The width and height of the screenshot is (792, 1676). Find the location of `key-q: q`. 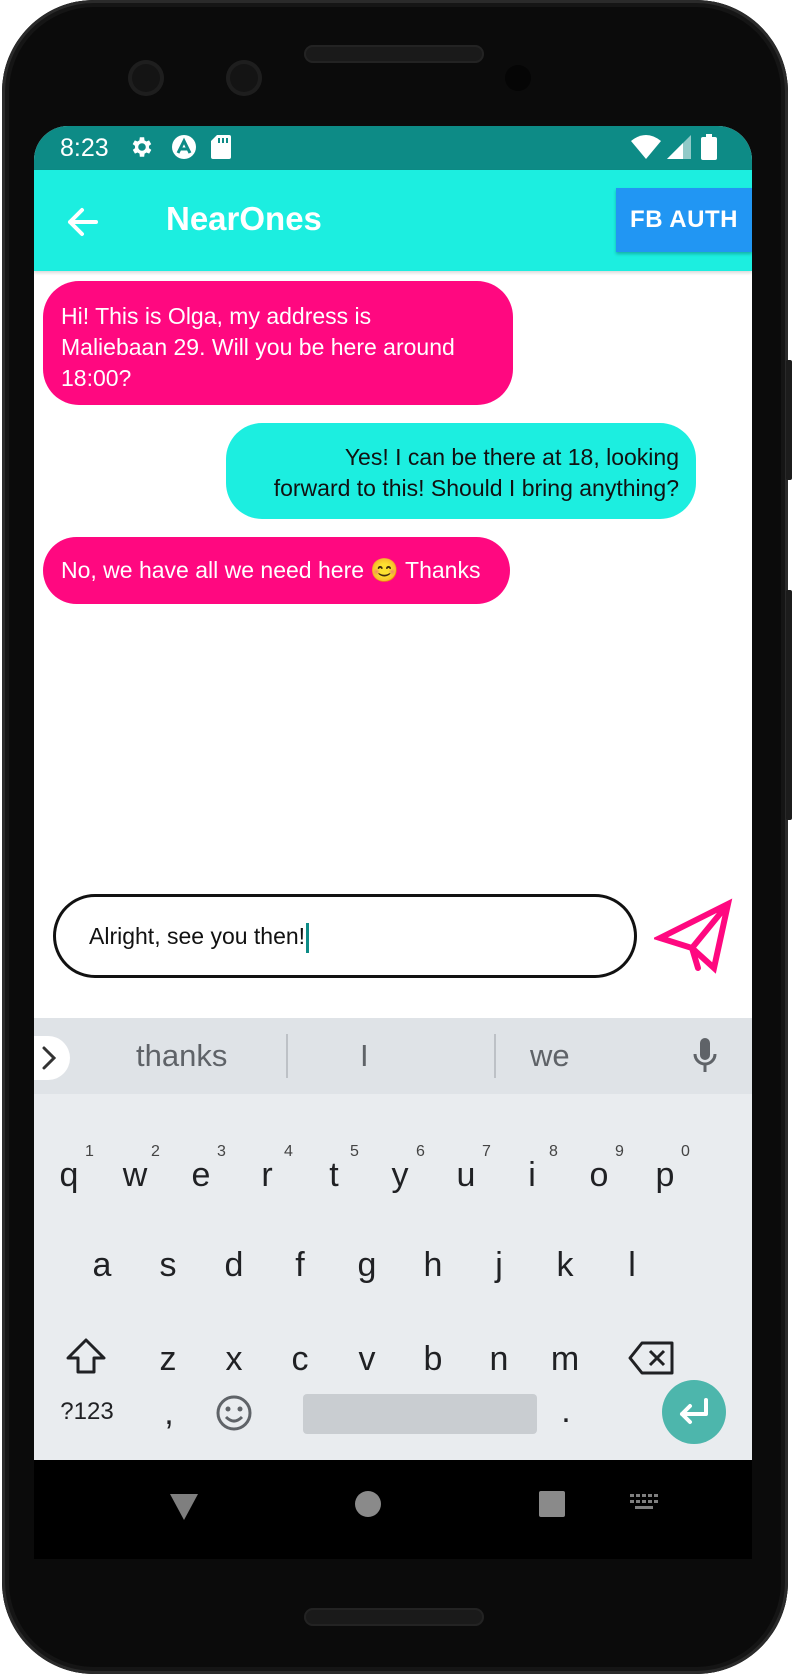

key-q: q is located at coordinates (69, 1175).